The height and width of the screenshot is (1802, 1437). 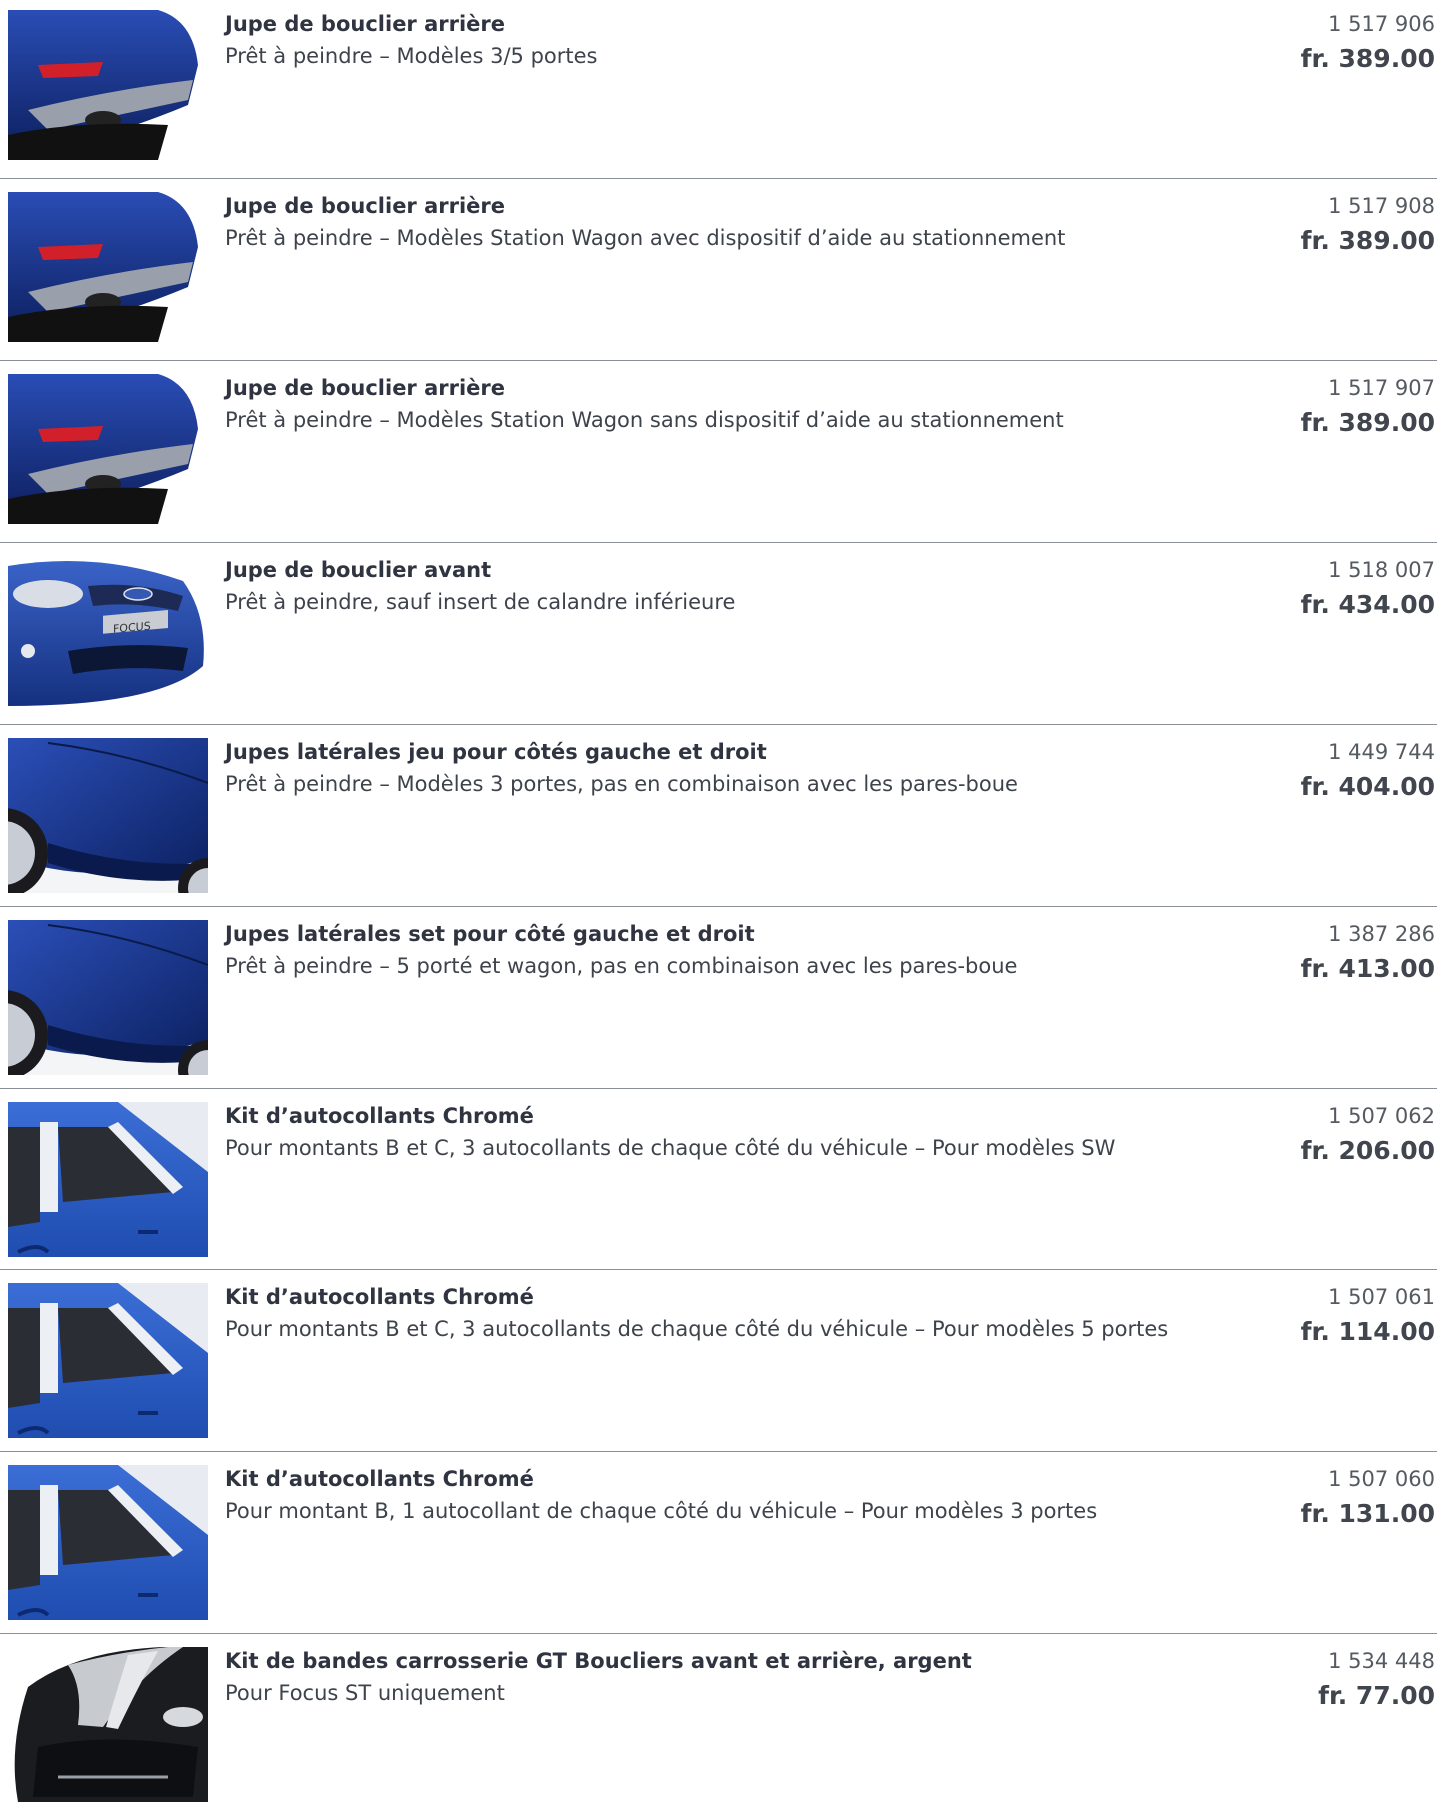 I want to click on product-title: Jupe de bouclier avant, so click(x=358, y=570).